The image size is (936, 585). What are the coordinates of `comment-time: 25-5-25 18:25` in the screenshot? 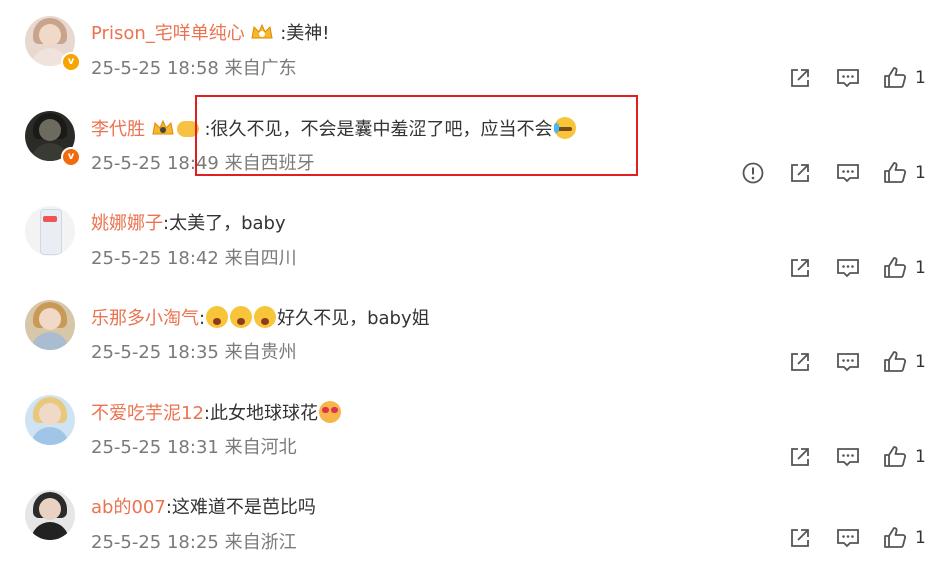 It's located at (155, 542).